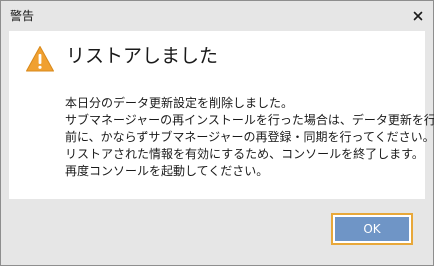 This screenshot has width=434, height=266. I want to click on message-line-4: リストアされた情報を有効にするため、コンソールを終了します。, so click(244, 154).